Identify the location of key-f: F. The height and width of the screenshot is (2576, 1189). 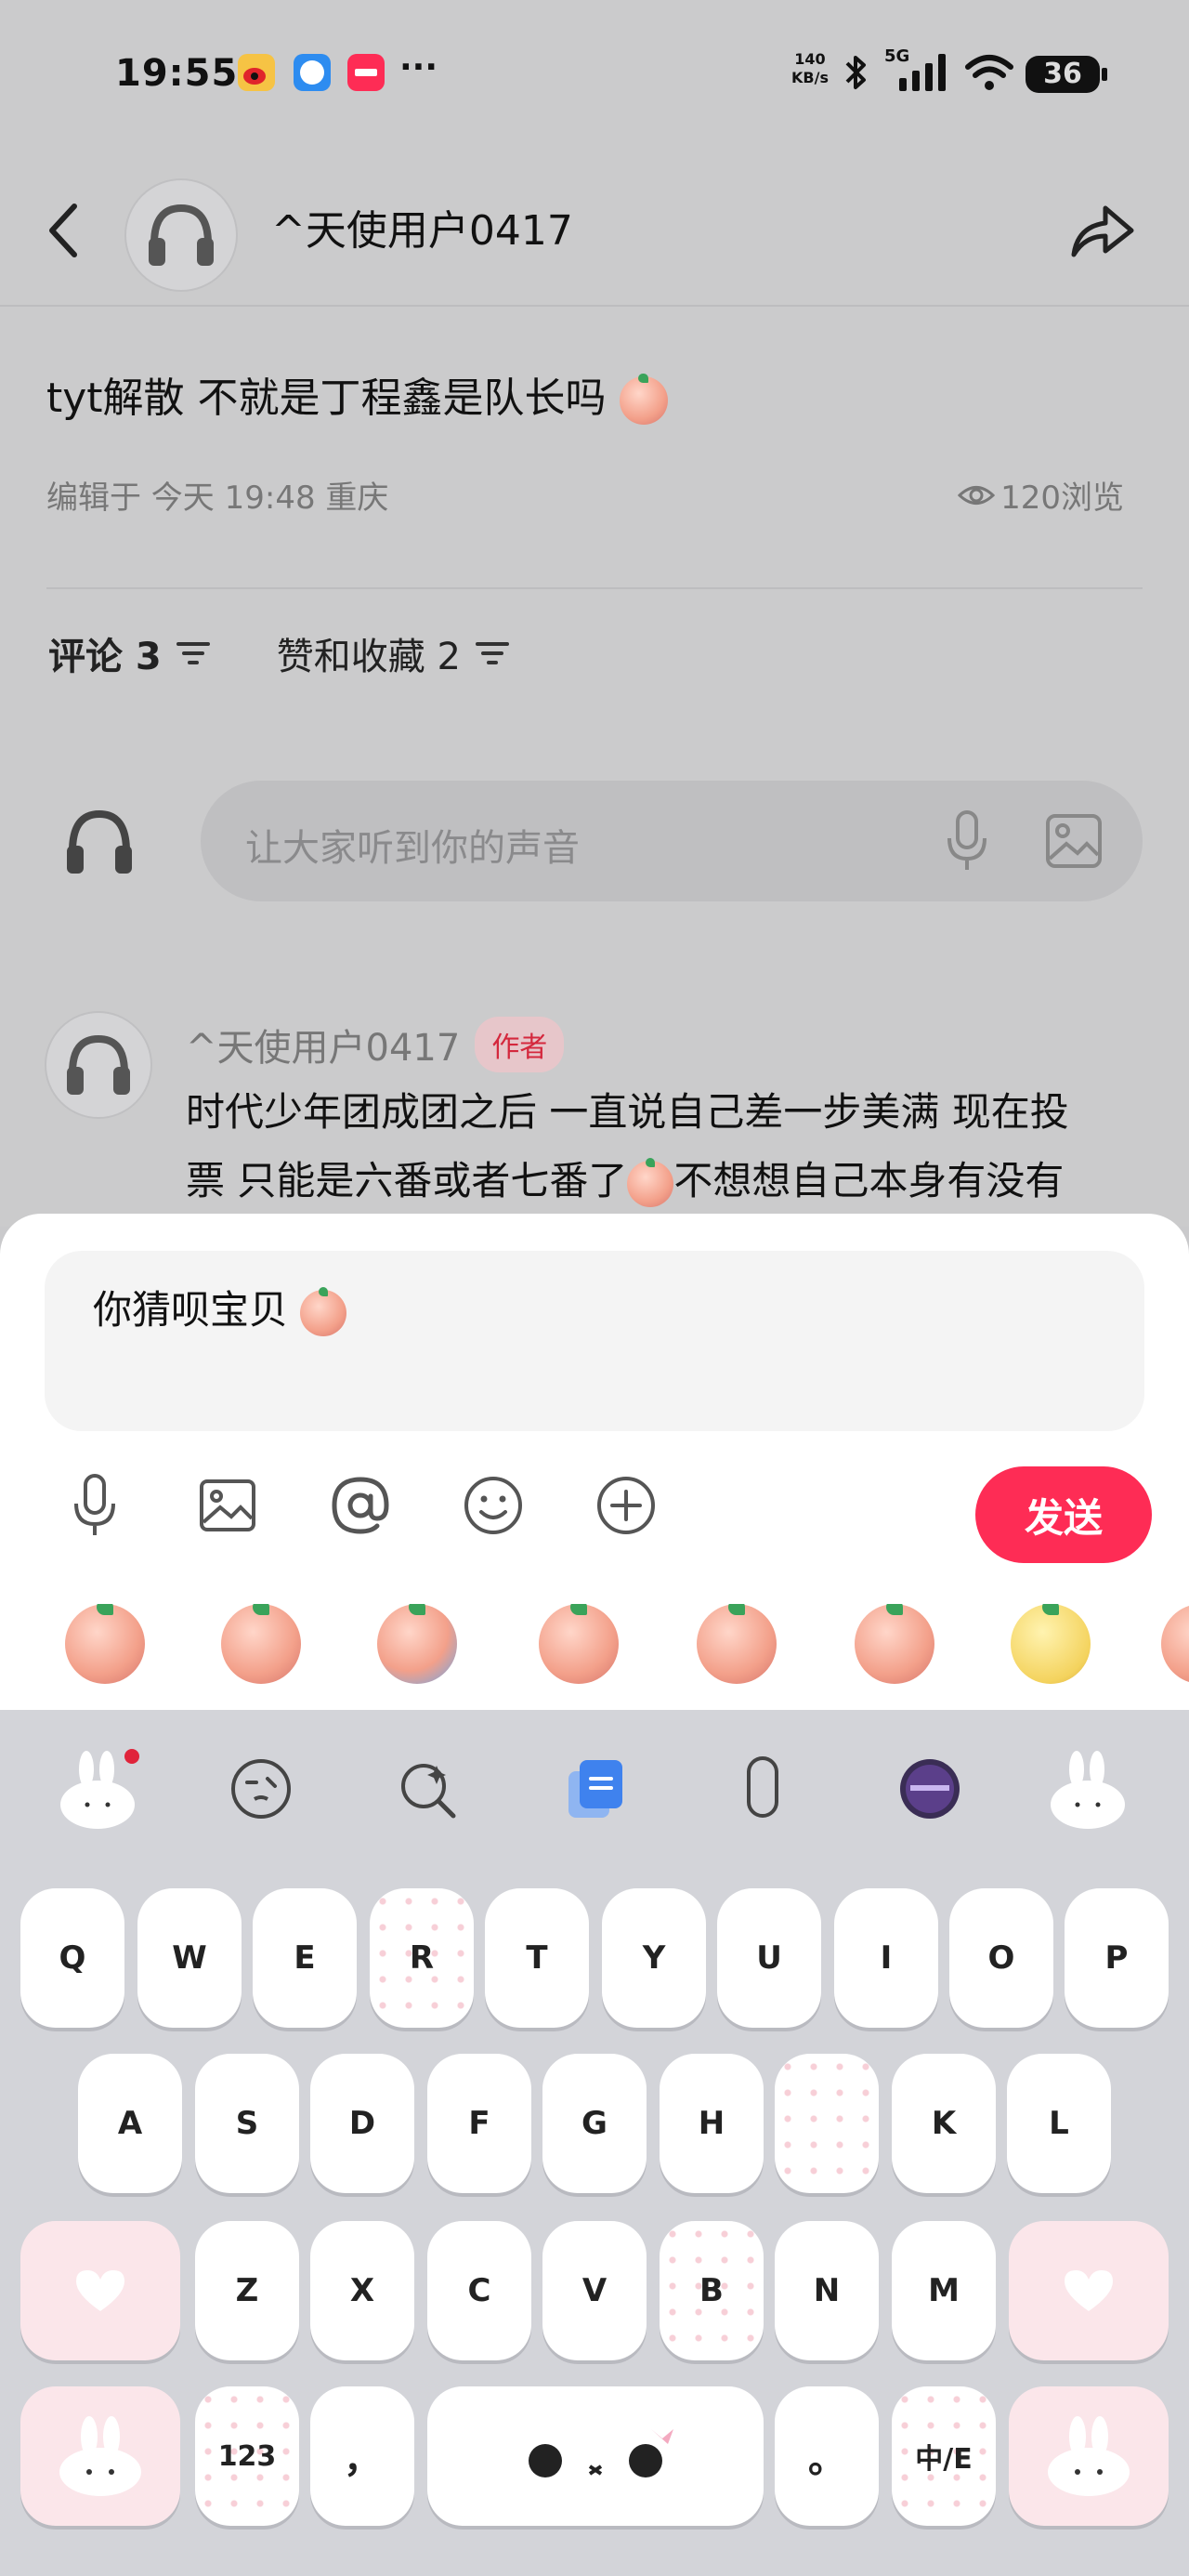
(479, 2123).